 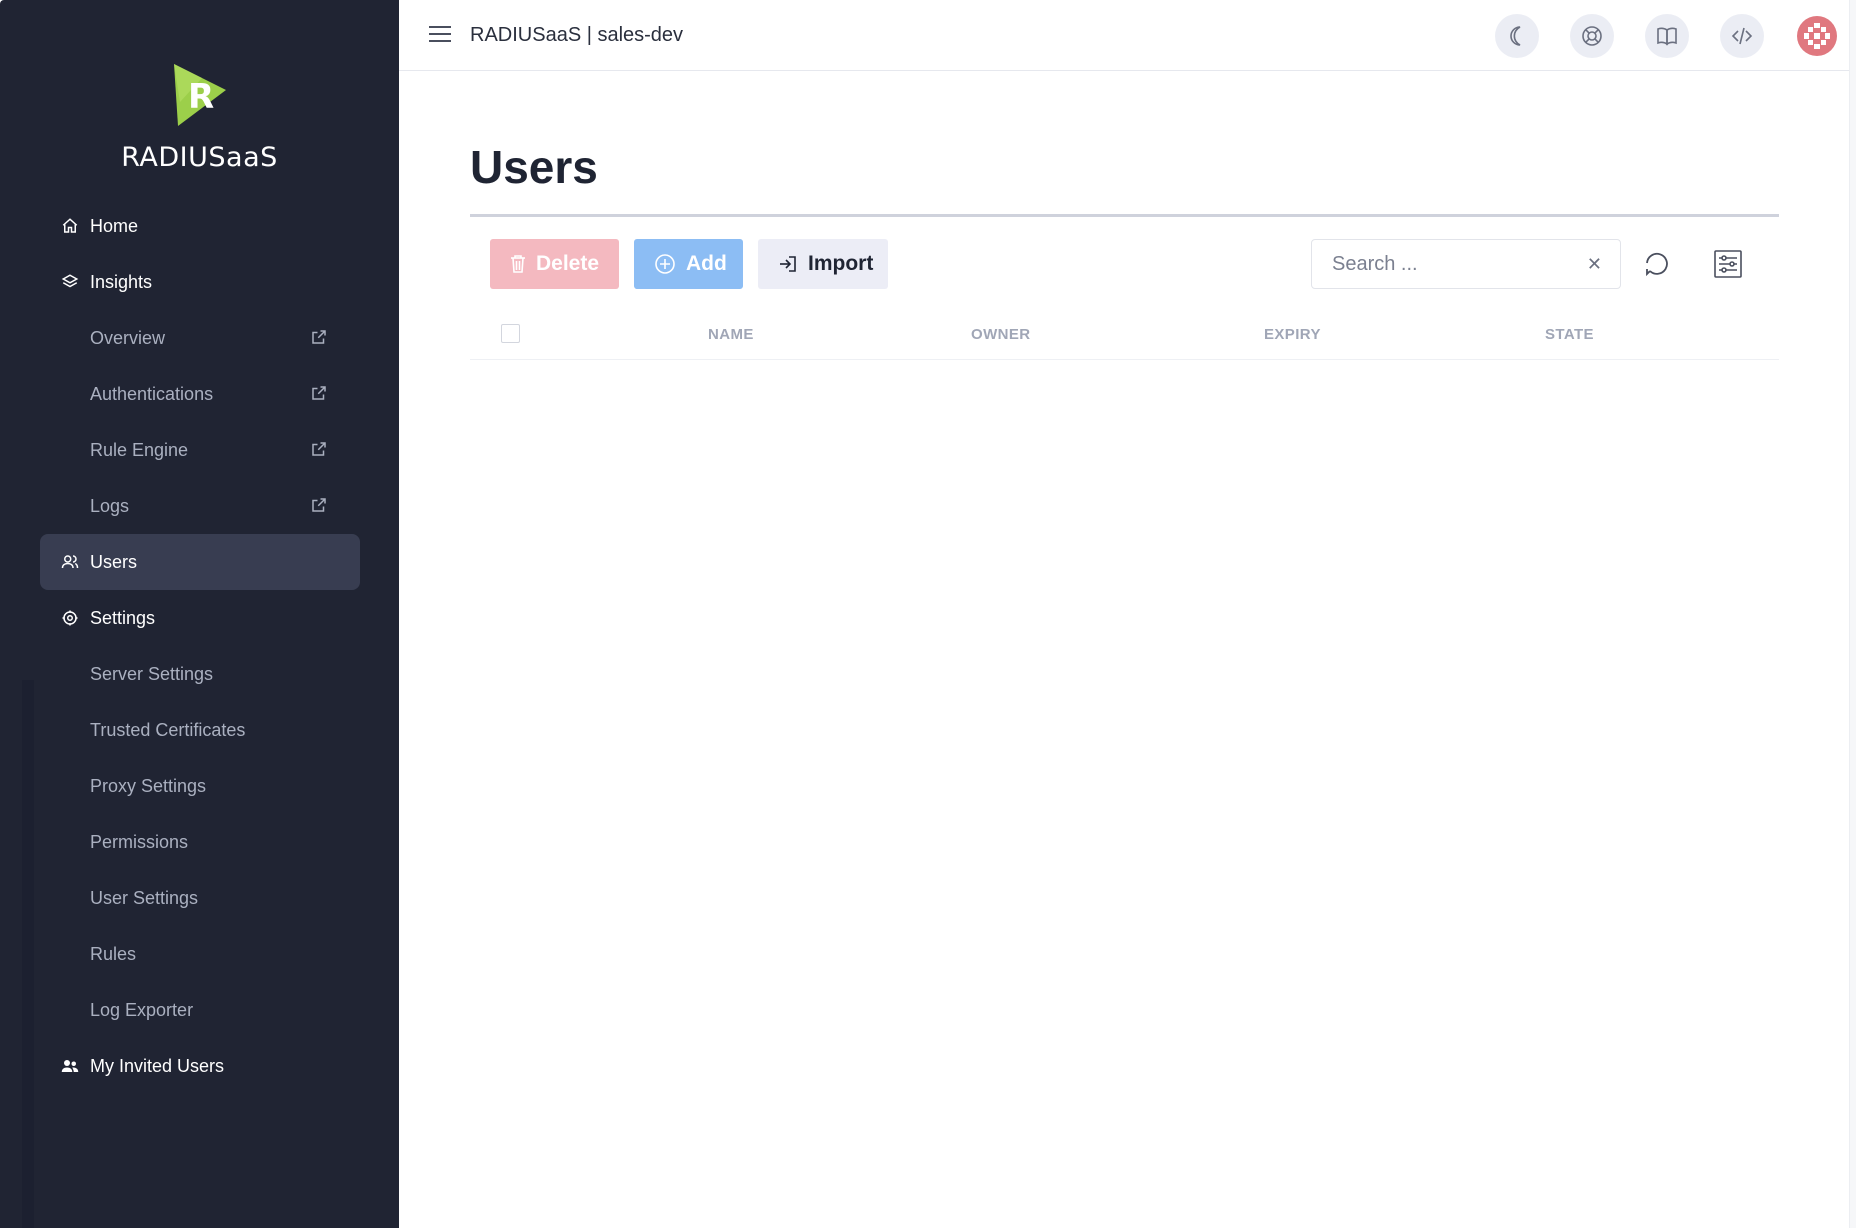 What do you see at coordinates (1657, 264) in the screenshot?
I see `refresh-icon` at bounding box center [1657, 264].